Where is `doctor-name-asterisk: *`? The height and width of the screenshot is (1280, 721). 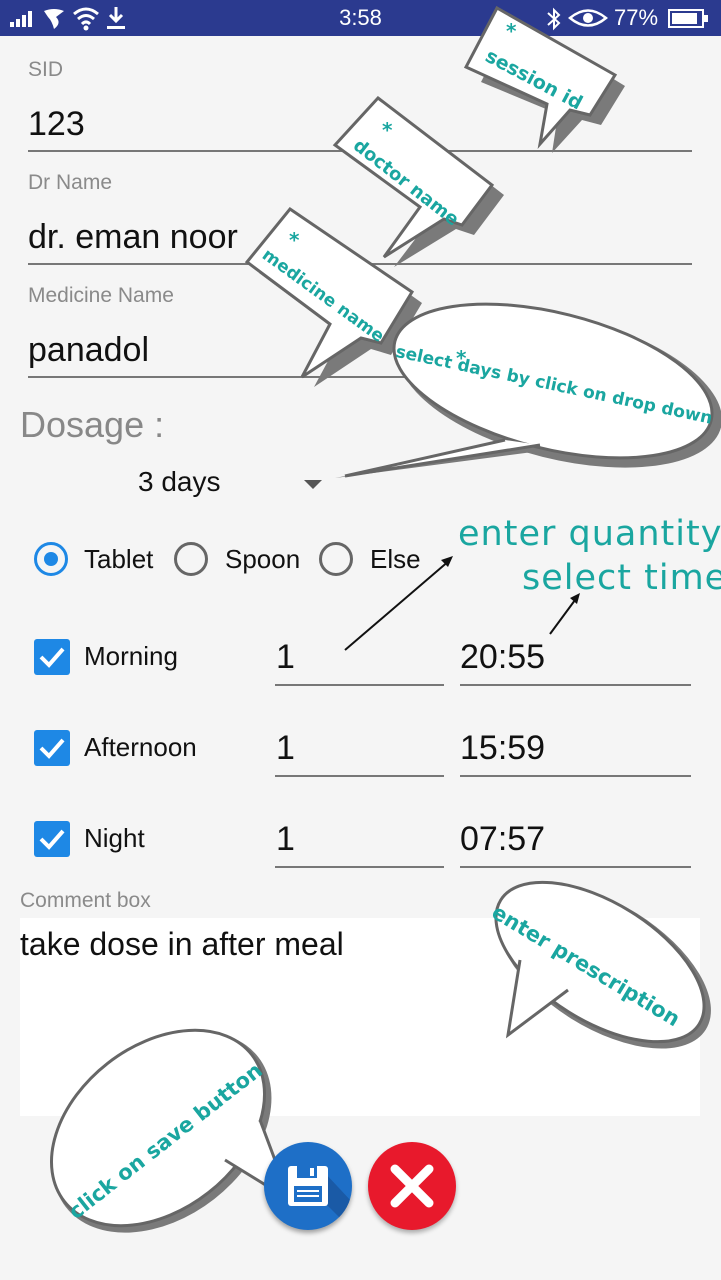
doctor-name-asterisk: * is located at coordinates (387, 130).